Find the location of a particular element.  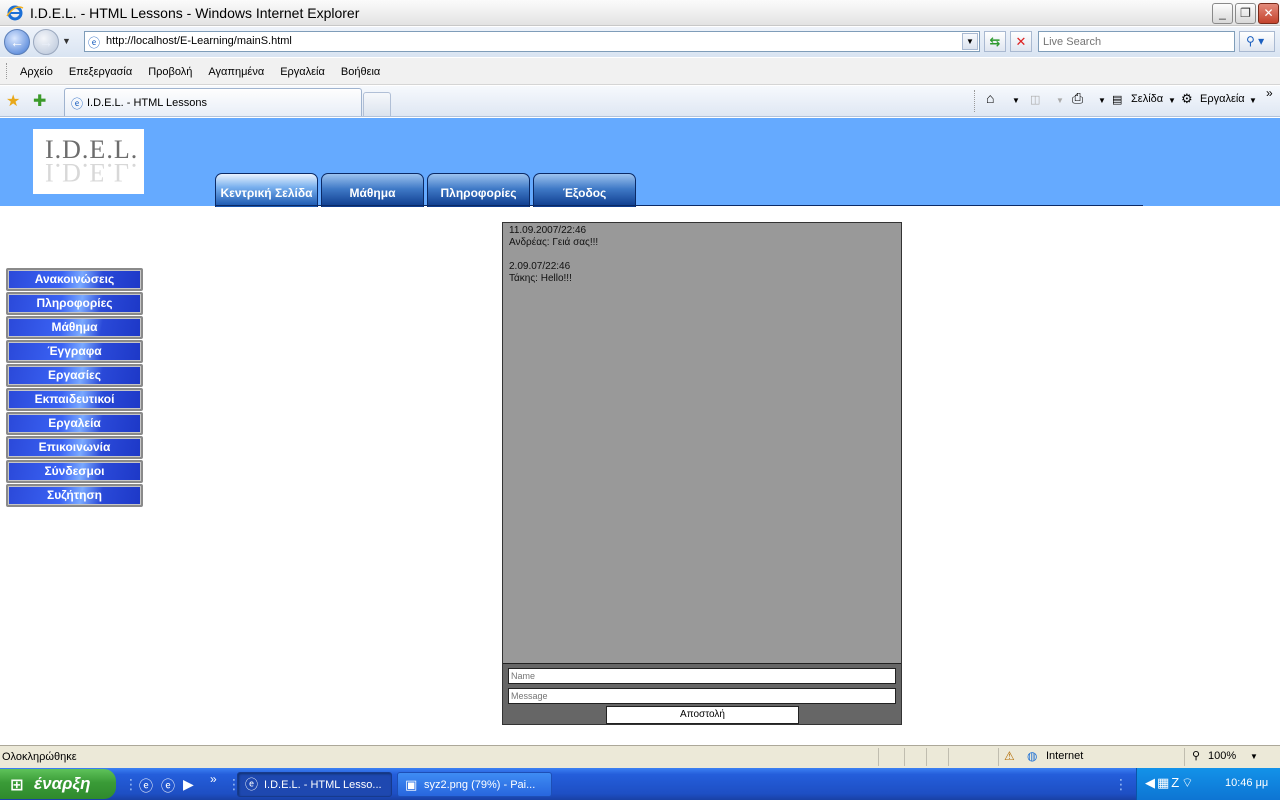

refresh-button: ⇆ is located at coordinates (995, 41).